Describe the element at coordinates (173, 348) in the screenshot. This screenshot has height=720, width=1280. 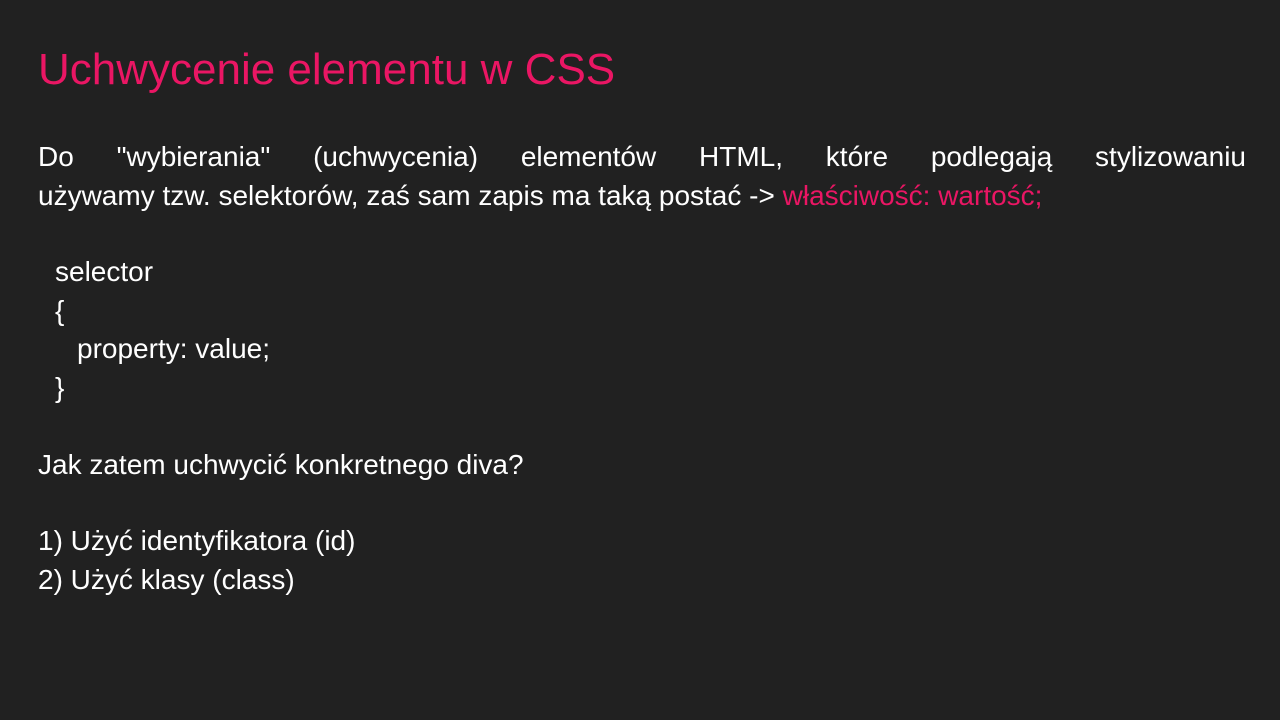
I see `code-property-line: property: value;` at that location.